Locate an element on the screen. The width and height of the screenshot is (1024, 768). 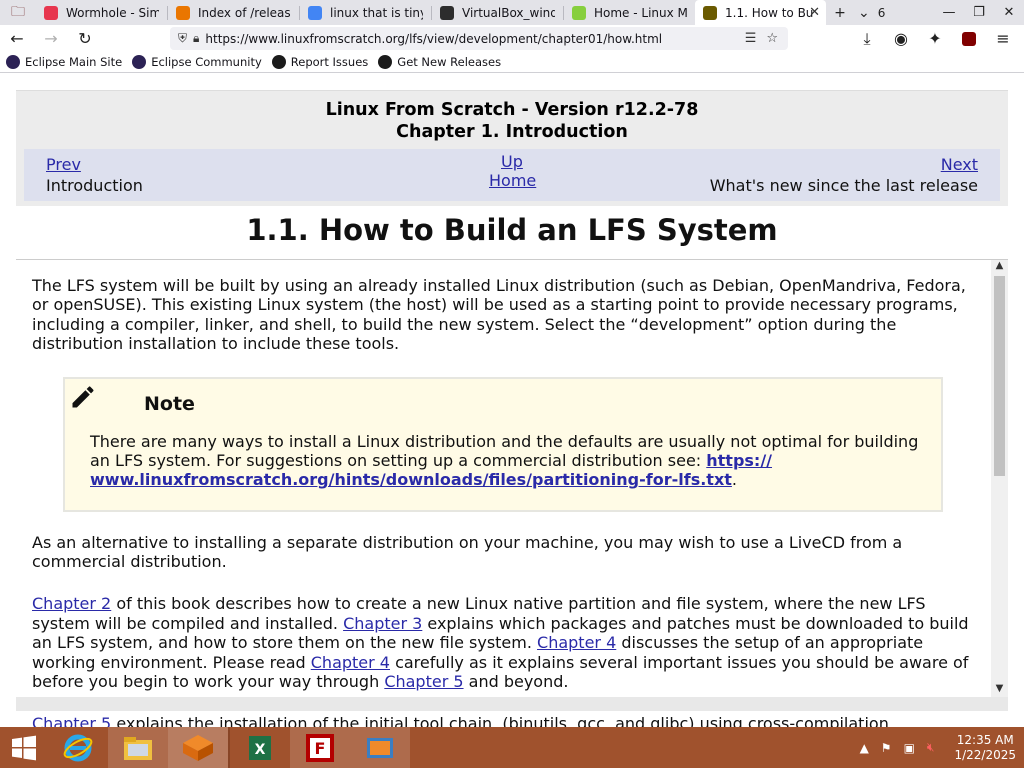
close-window-button: ✕ is located at coordinates (1009, 12).